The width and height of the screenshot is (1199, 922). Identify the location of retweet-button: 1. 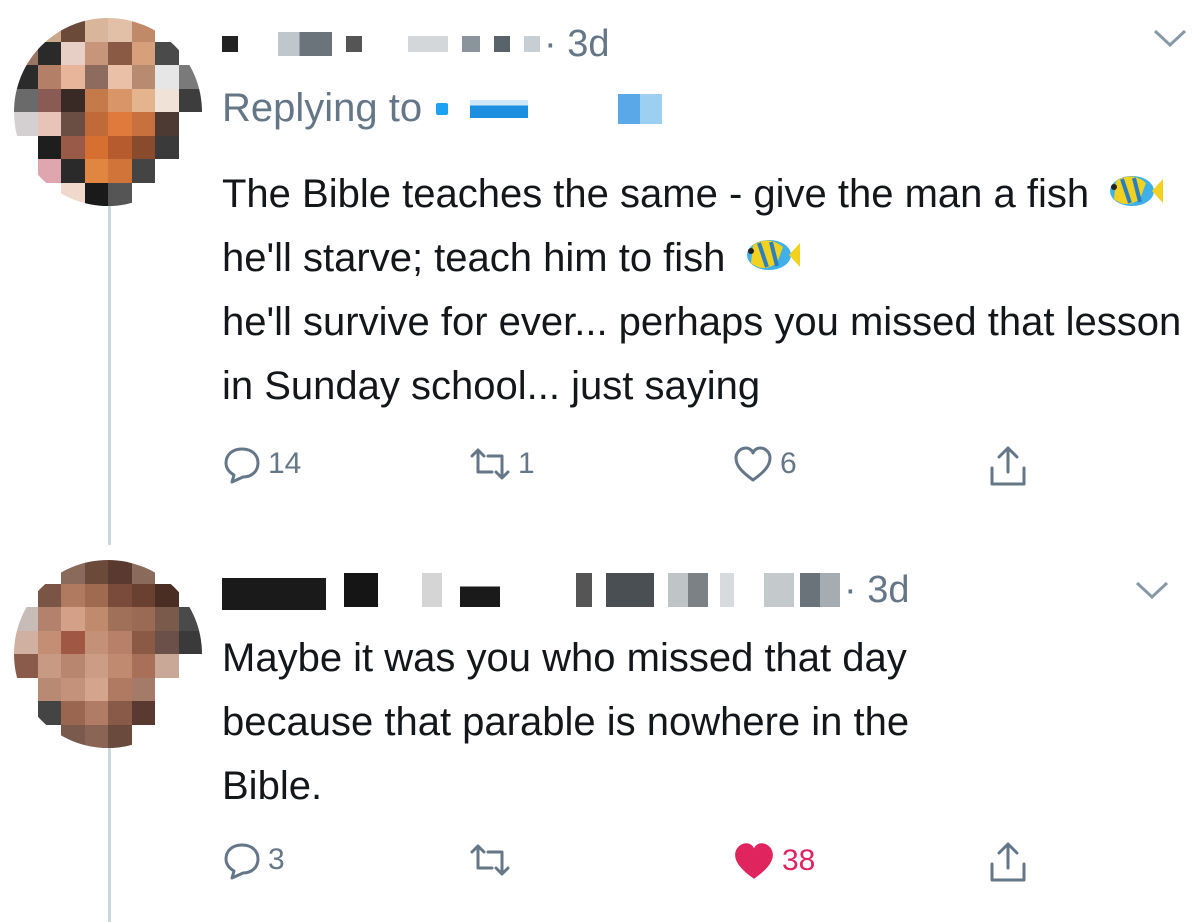
(501, 464).